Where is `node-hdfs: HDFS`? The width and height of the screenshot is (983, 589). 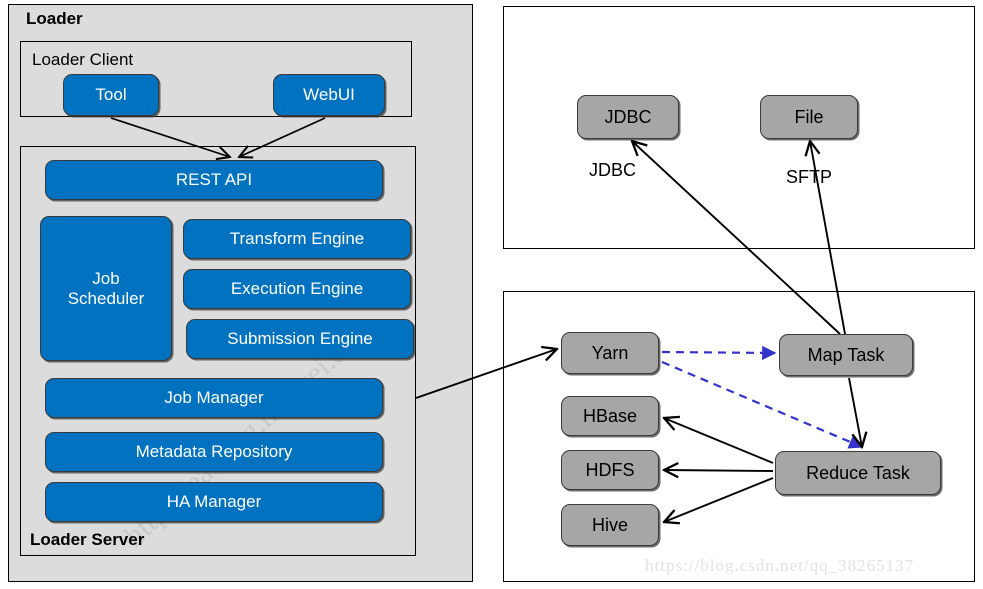 node-hdfs: HDFS is located at coordinates (610, 470).